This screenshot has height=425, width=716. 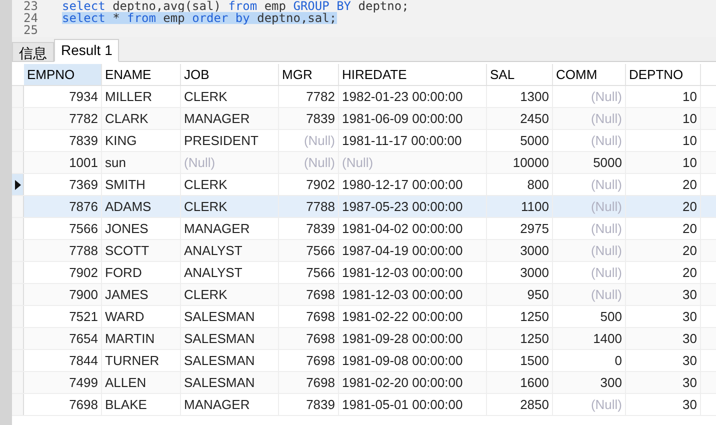 I want to click on code-editor: 23 select deptno,avg(sal) from emp GROUP BY deptno; 24 select * from emp order by deptno,sal; 25, so click(x=364, y=18).